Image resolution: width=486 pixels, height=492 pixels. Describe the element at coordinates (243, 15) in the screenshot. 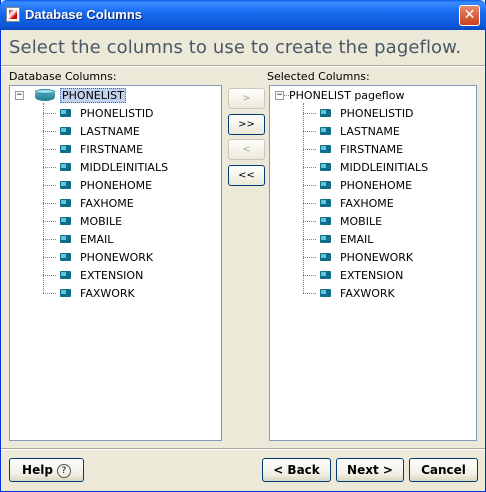

I see `title-bar: Database Columns ✕` at that location.